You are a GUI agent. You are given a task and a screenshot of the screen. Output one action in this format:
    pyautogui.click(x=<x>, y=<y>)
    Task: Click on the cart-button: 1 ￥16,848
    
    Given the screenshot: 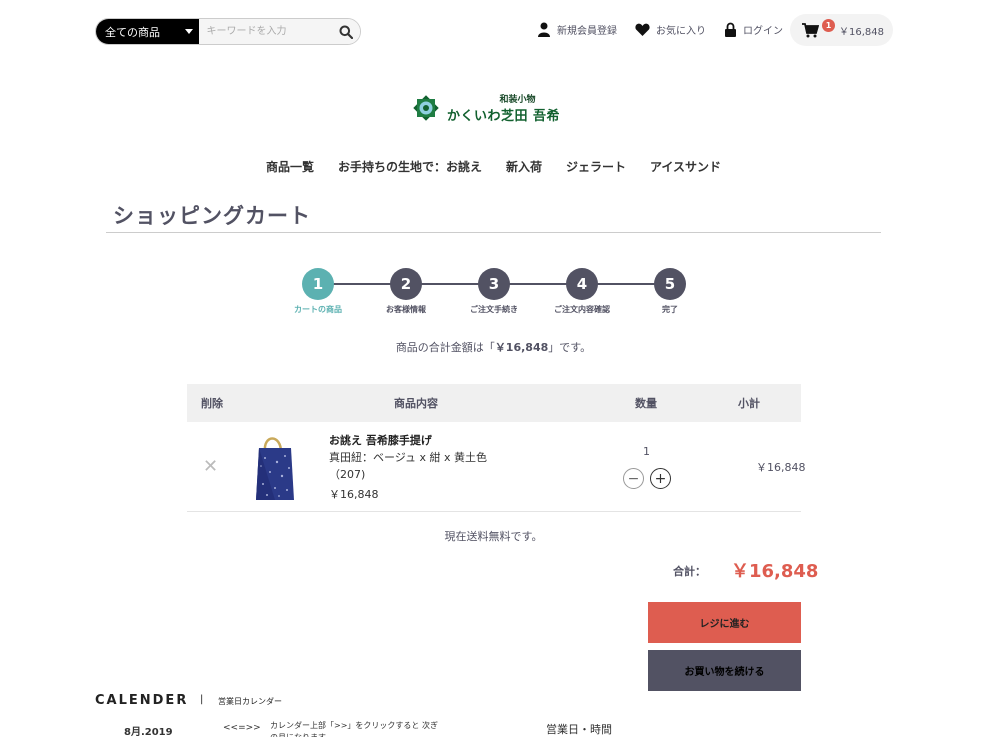 What is the action you would take?
    pyautogui.click(x=841, y=30)
    